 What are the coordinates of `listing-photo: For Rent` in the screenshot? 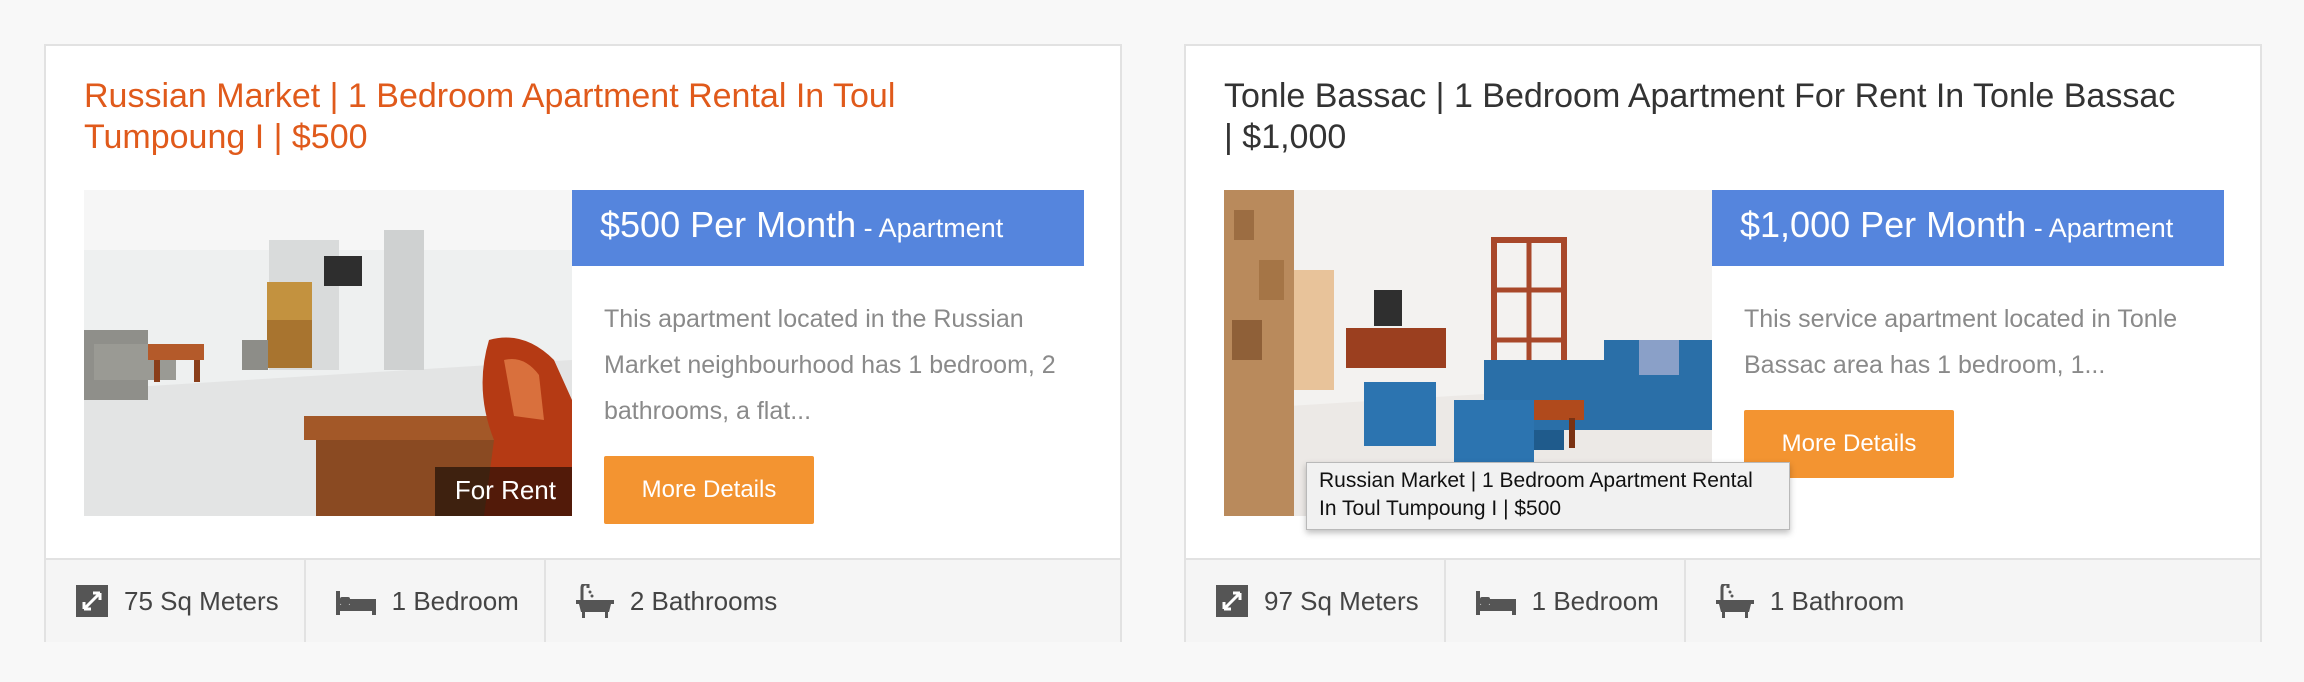 It's located at (328, 353).